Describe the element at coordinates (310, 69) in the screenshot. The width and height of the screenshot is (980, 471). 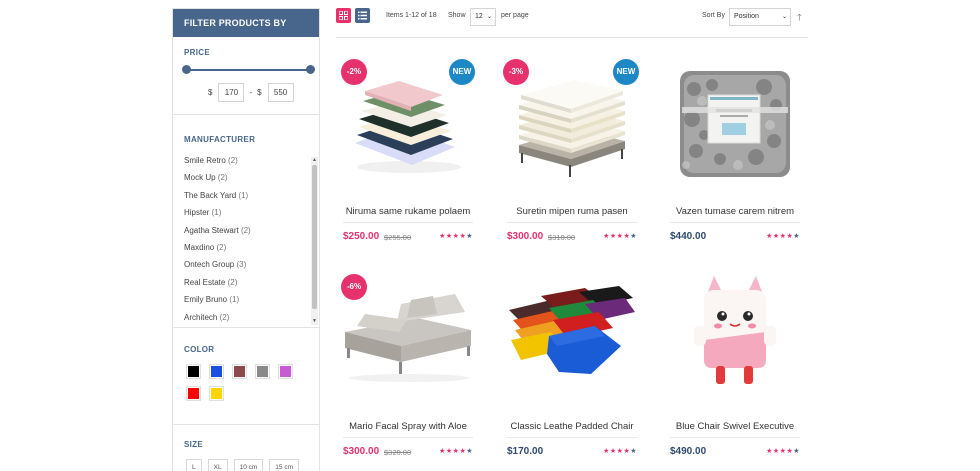
I see `price-slider-max-handle` at that location.